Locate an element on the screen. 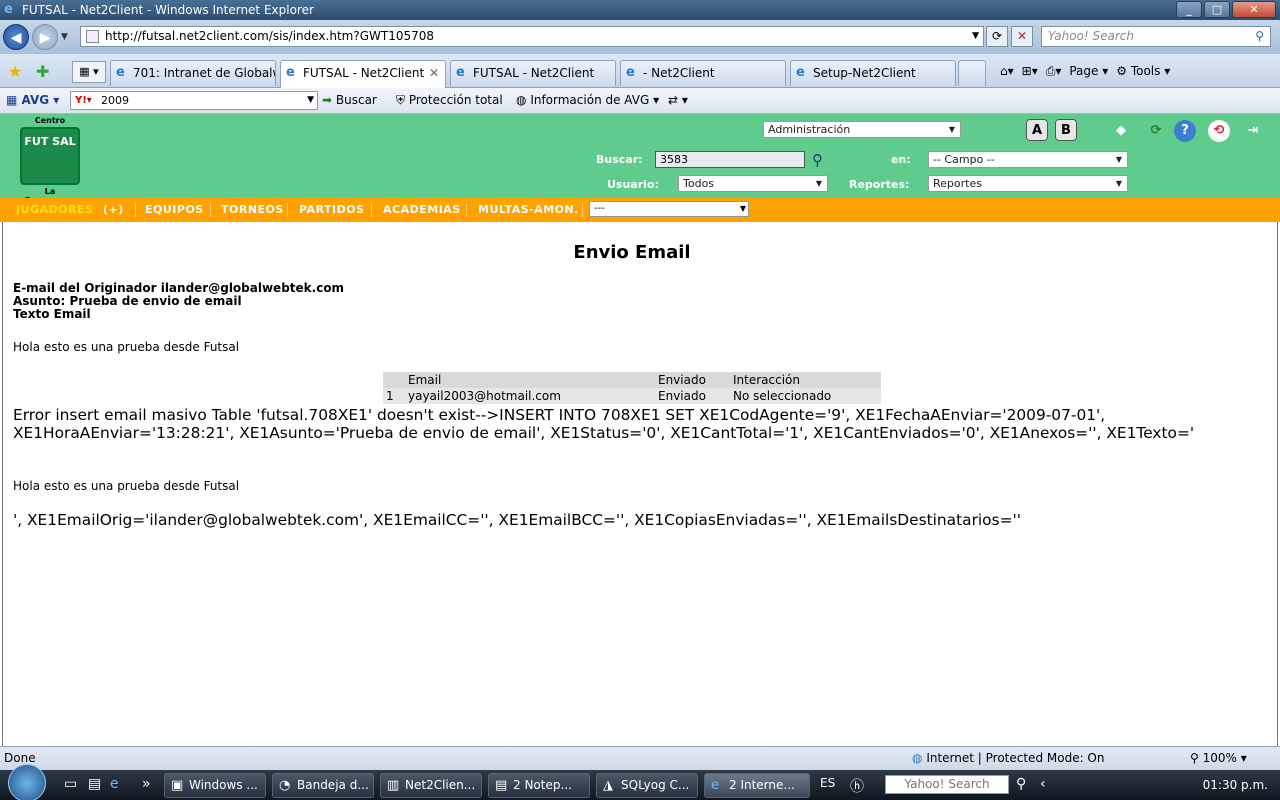 The image size is (1280, 800). menu-torneos: TORNEOS is located at coordinates (252, 210).